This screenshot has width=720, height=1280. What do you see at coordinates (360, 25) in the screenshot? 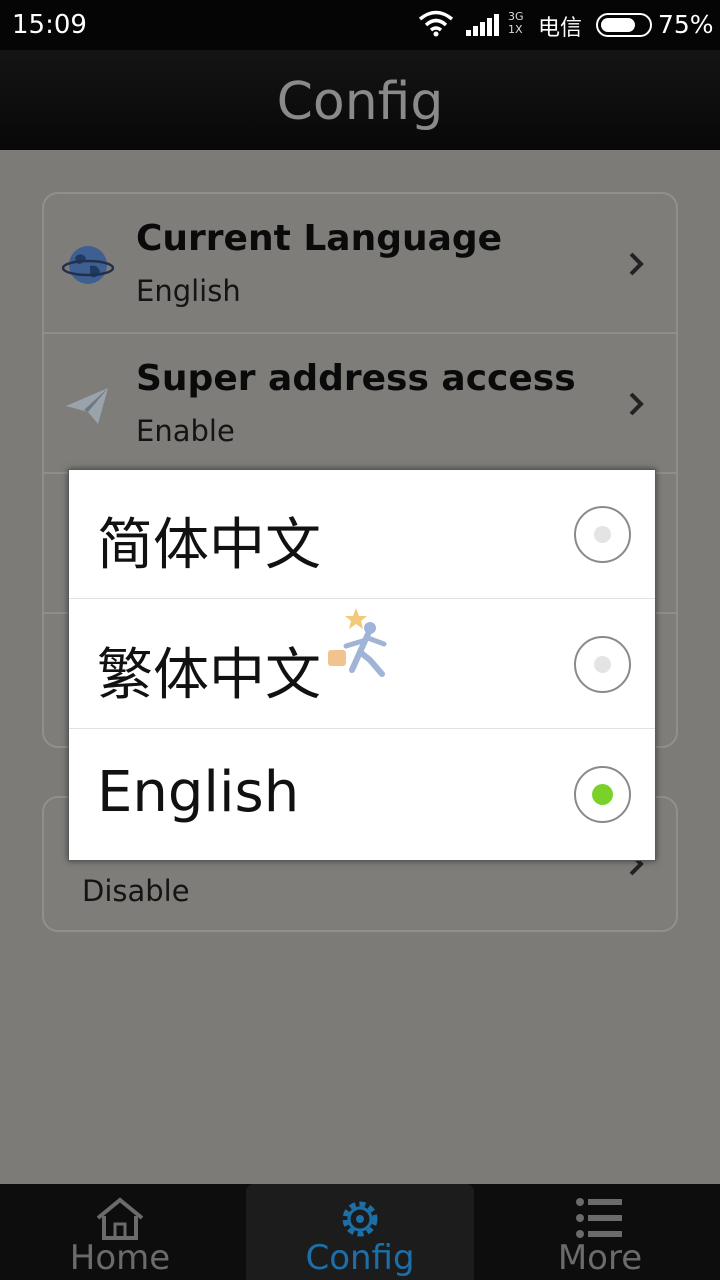
I see `status-bar: 15:09 3G 1X 电信 75%` at bounding box center [360, 25].